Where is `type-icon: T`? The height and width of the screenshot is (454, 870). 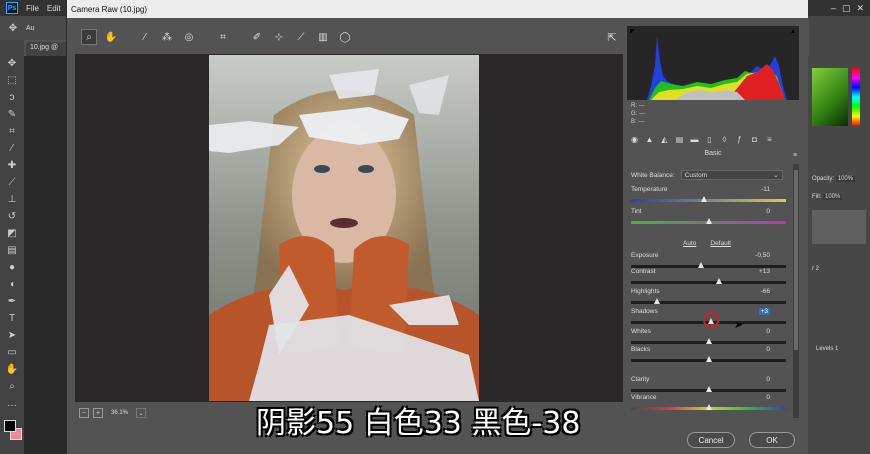
type-icon: T is located at coordinates (12, 318).